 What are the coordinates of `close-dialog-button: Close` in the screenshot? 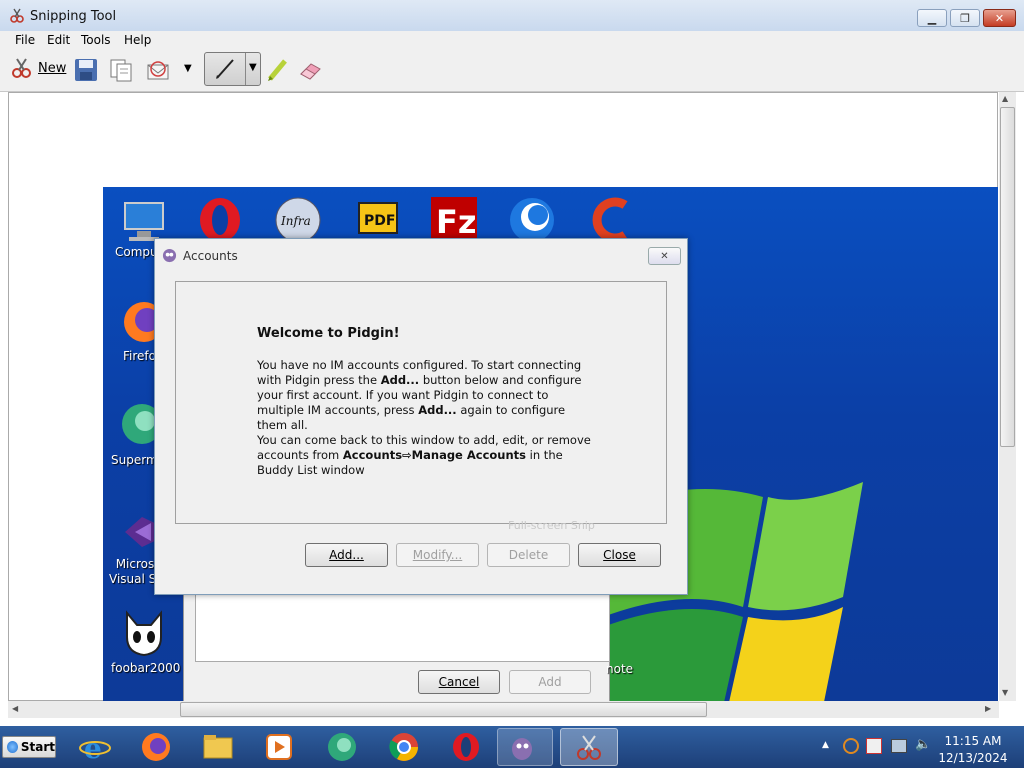 It's located at (619, 555).